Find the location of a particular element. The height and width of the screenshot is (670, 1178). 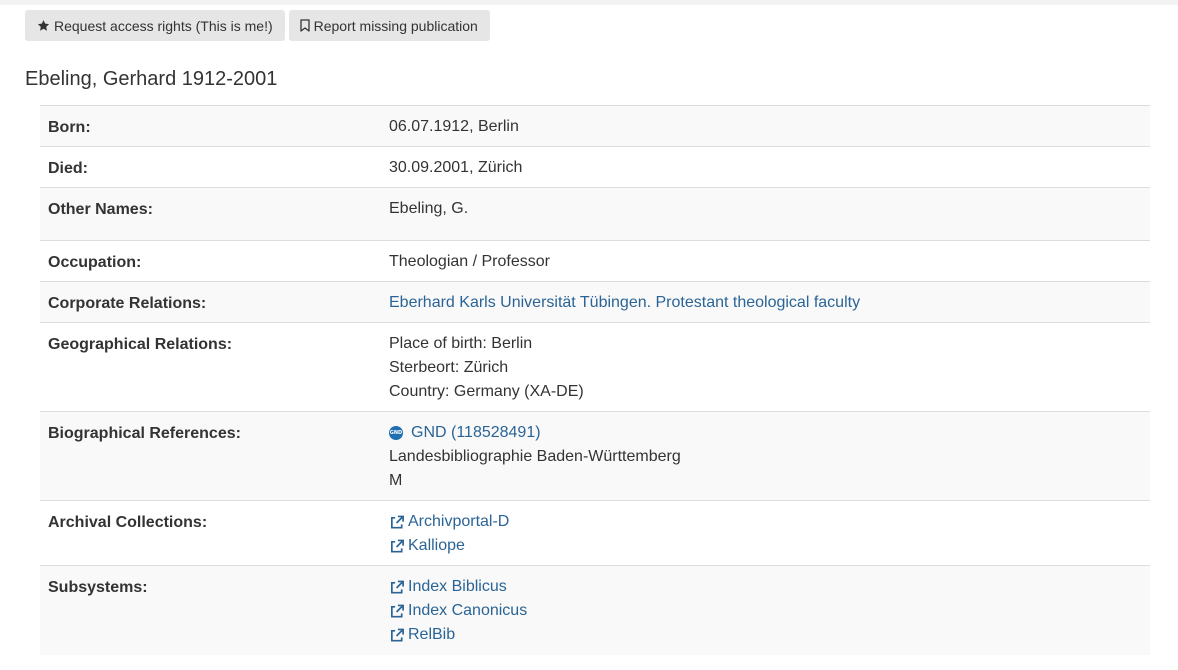

occupation-value-text: Theologian / Professor is located at coordinates (469, 261).